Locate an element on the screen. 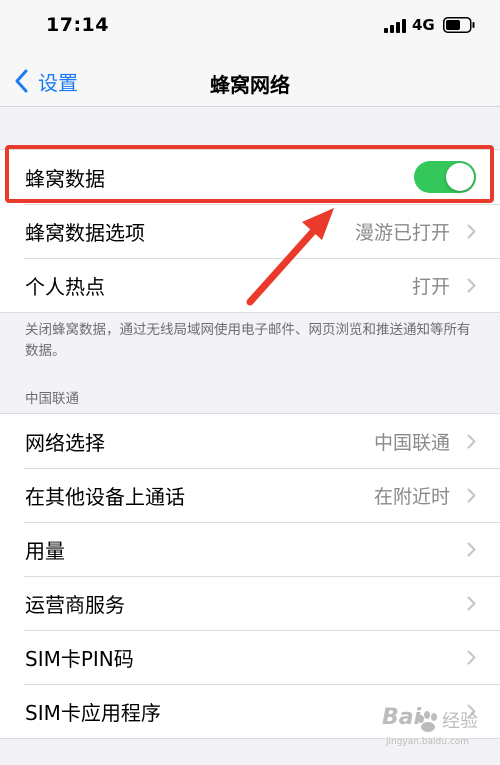 This screenshot has width=500, height=765. toggle-knob is located at coordinates (460, 177).